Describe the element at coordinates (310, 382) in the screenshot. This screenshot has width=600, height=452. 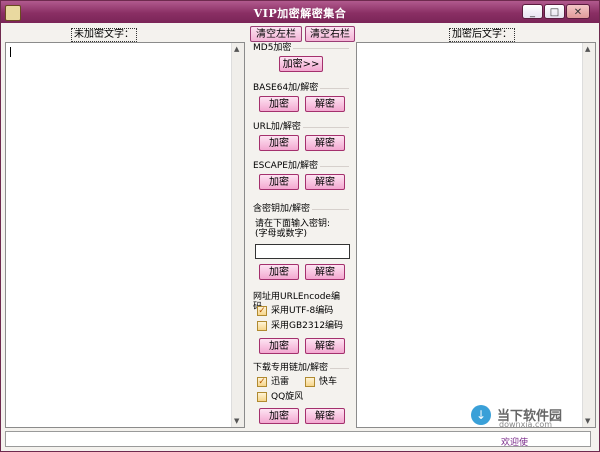
I see `kuaiche-checkbox` at that location.